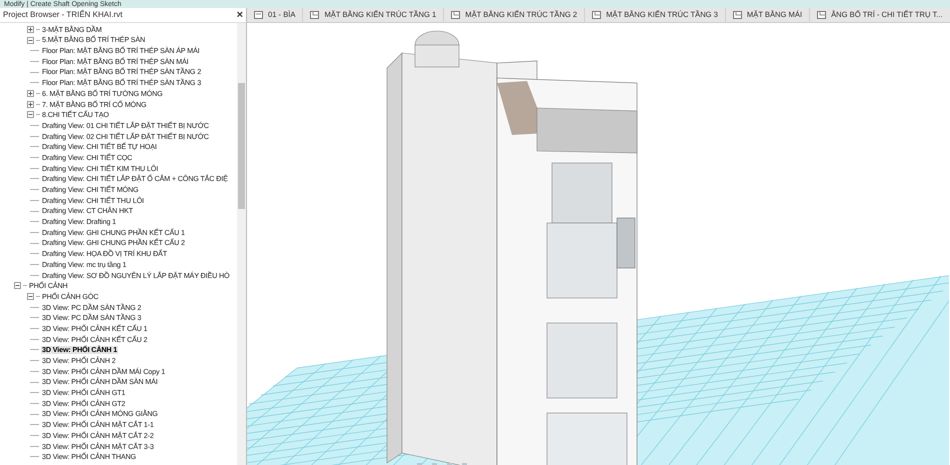 The image size is (950, 465). What do you see at coordinates (241, 146) in the screenshot?
I see `scrollbar-thumb` at bounding box center [241, 146].